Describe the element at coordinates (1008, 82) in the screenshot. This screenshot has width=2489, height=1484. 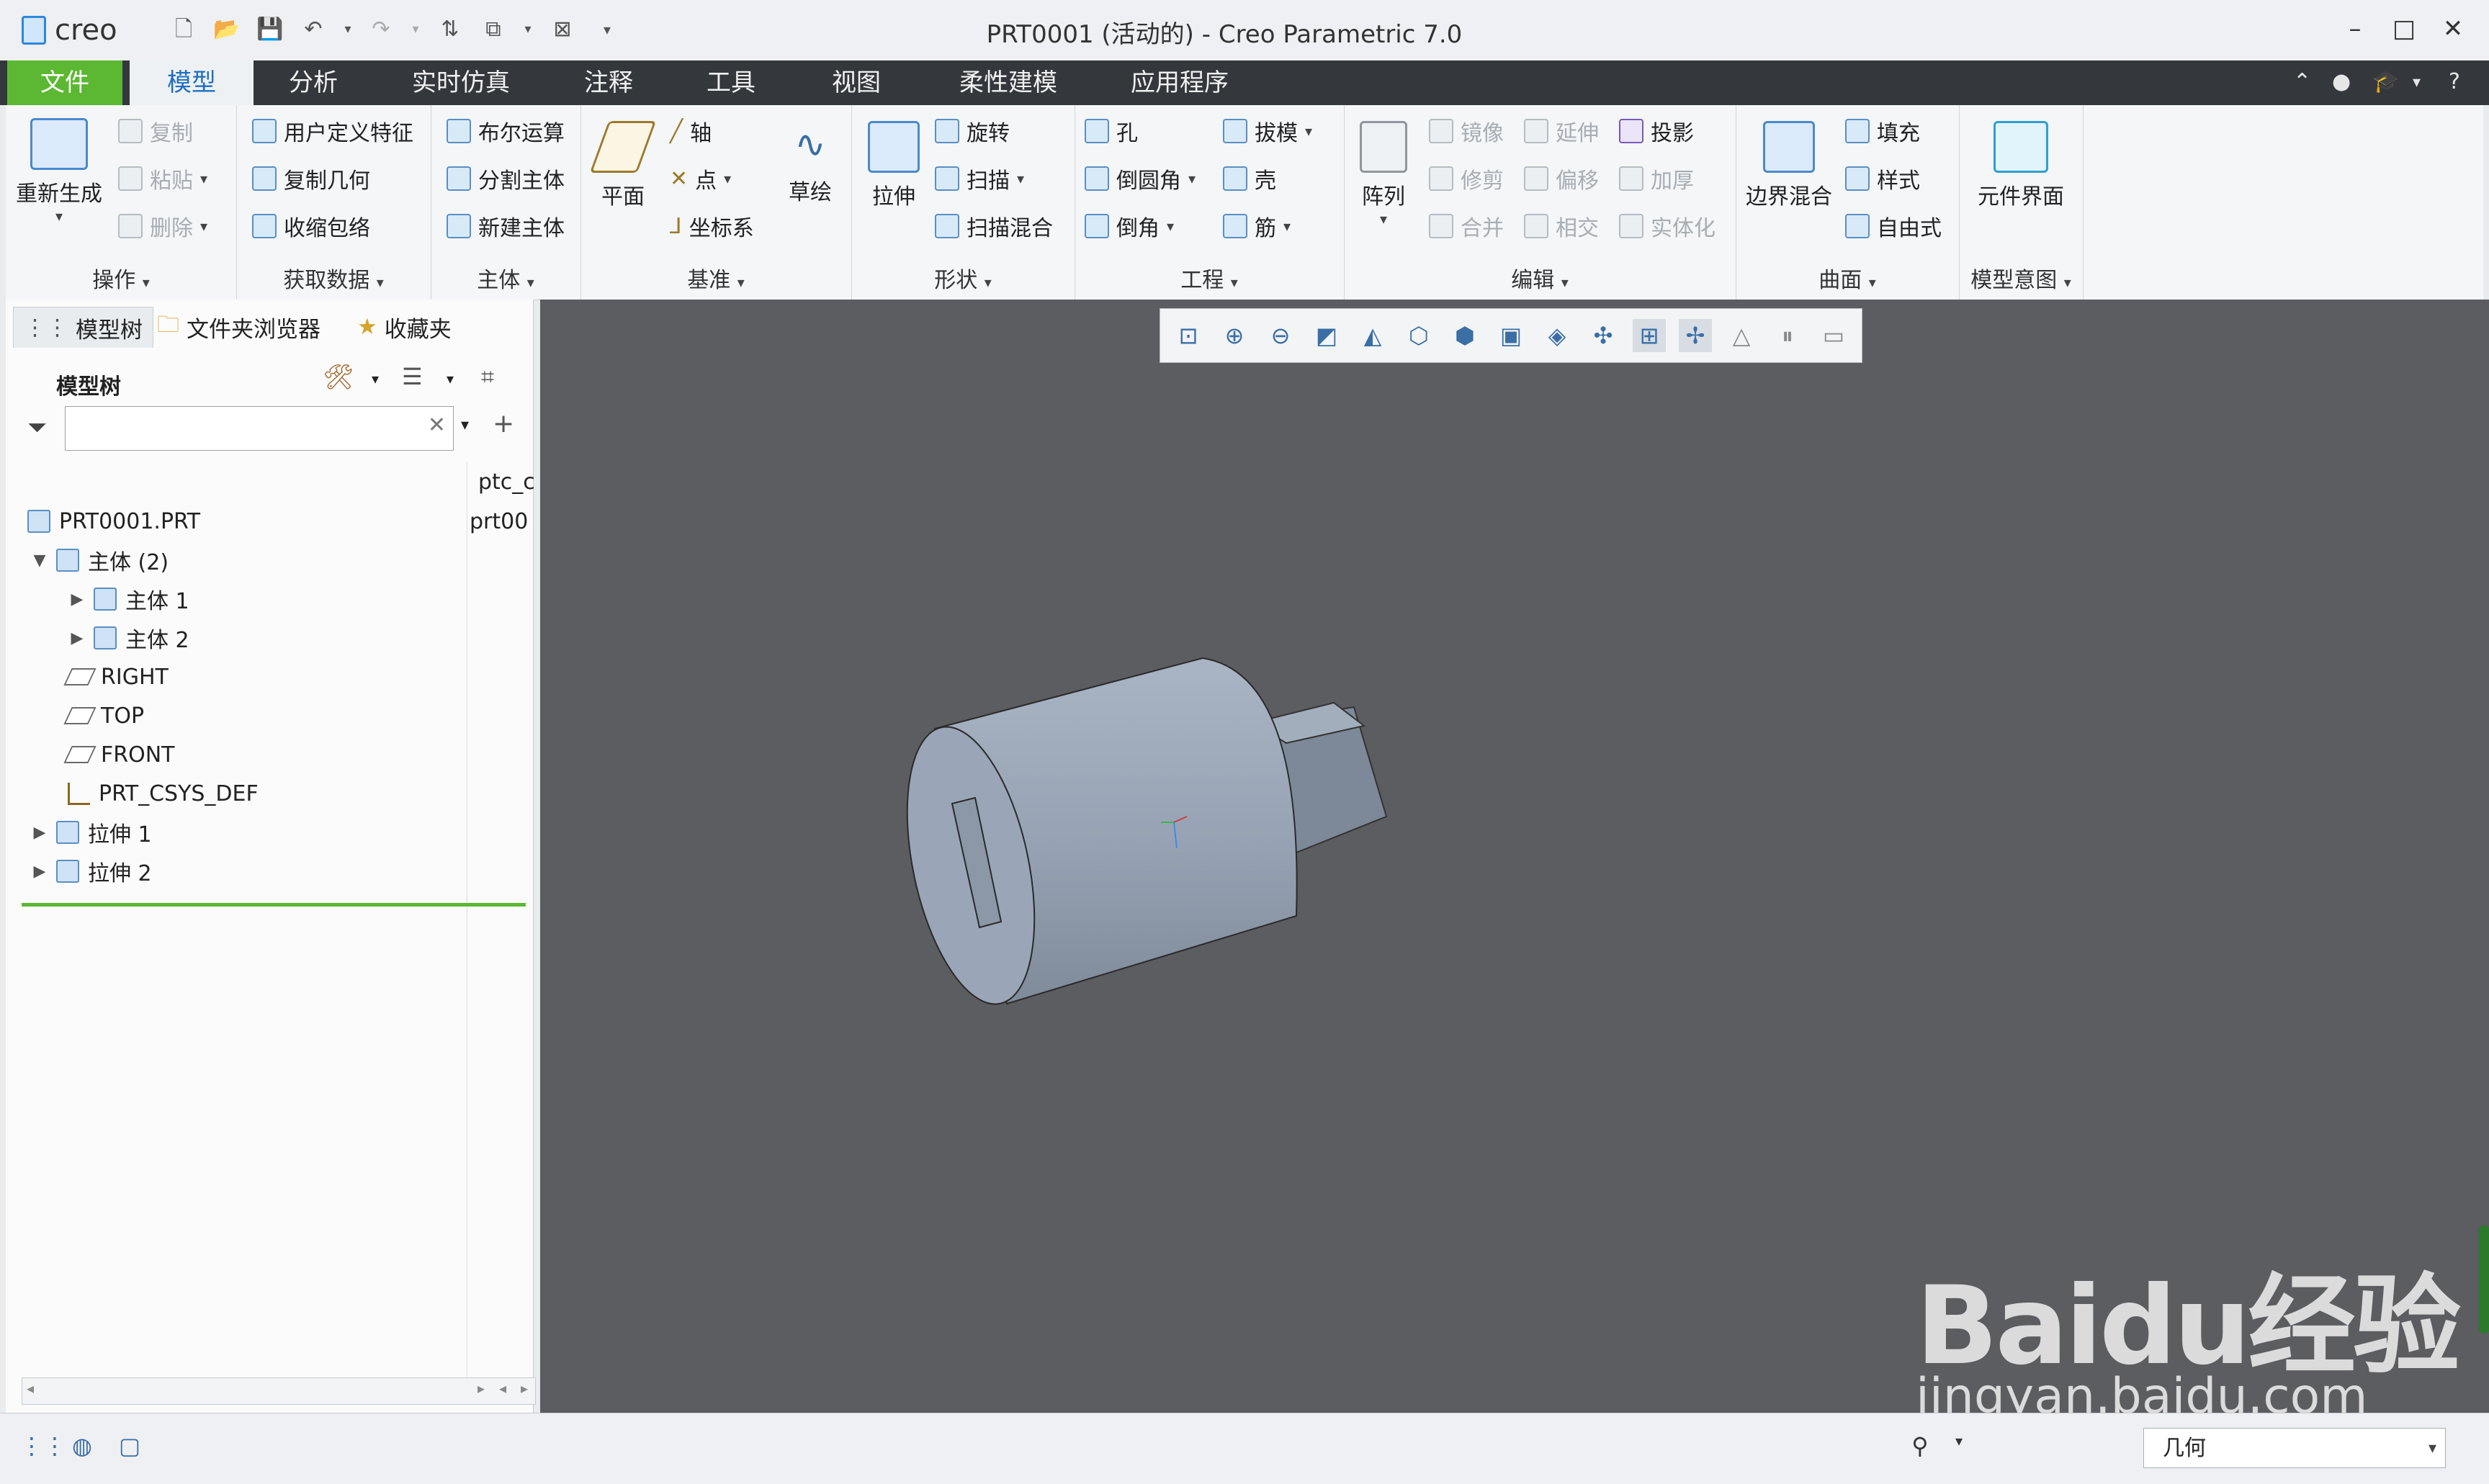
I see `tab-flexible-modeling: 柔性建模` at that location.